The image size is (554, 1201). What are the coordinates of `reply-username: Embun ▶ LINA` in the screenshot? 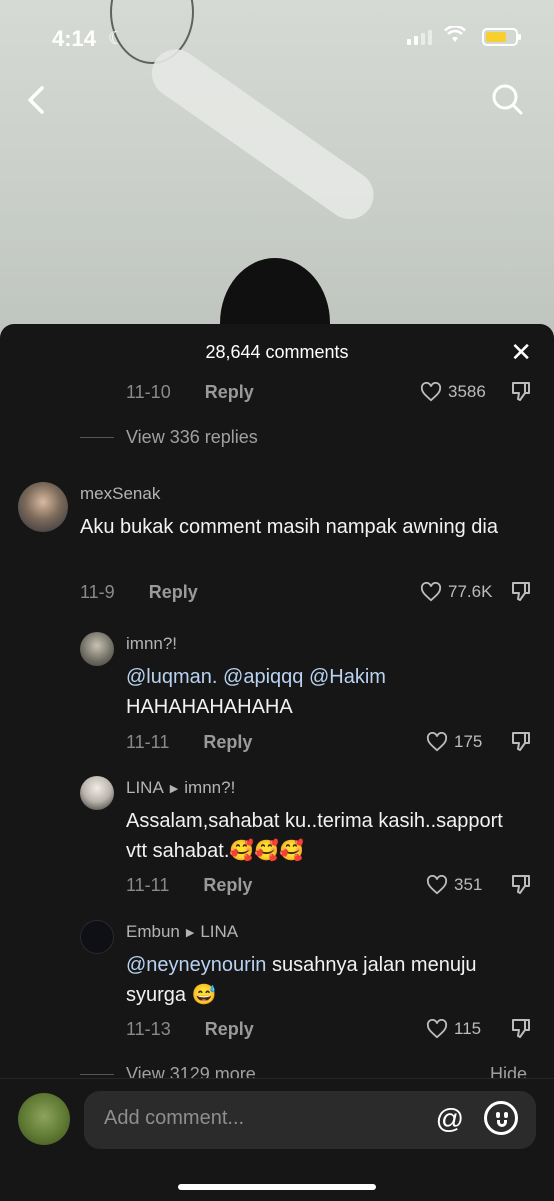 It's located at (182, 932).